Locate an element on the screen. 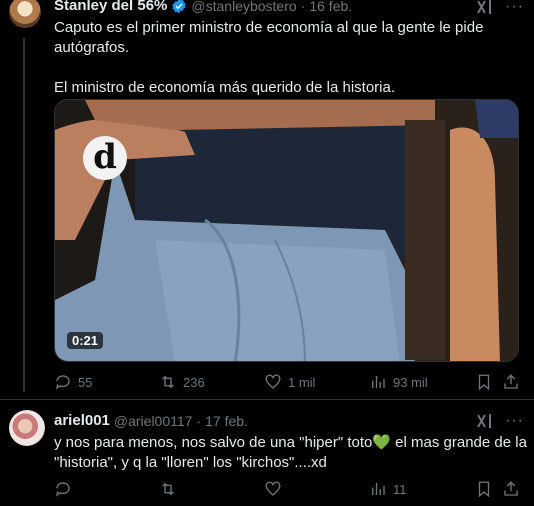 This screenshot has height=506, width=534. views-button: 93 mil is located at coordinates (398, 382).